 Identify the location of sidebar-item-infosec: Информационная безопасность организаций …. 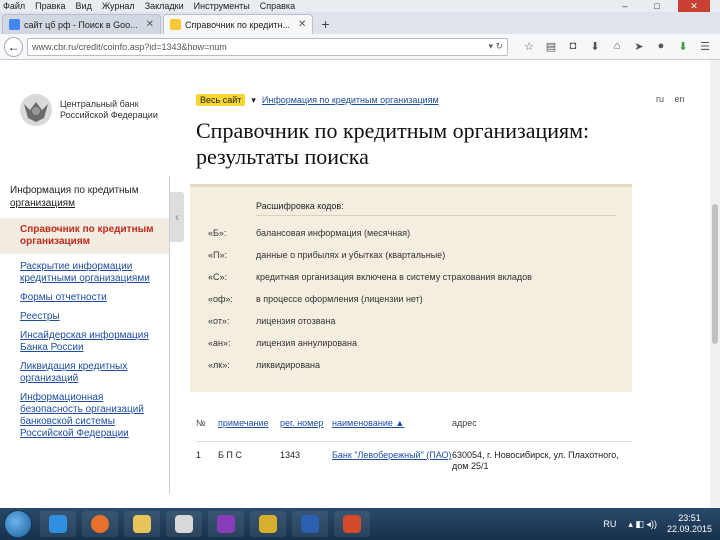
(90, 416).